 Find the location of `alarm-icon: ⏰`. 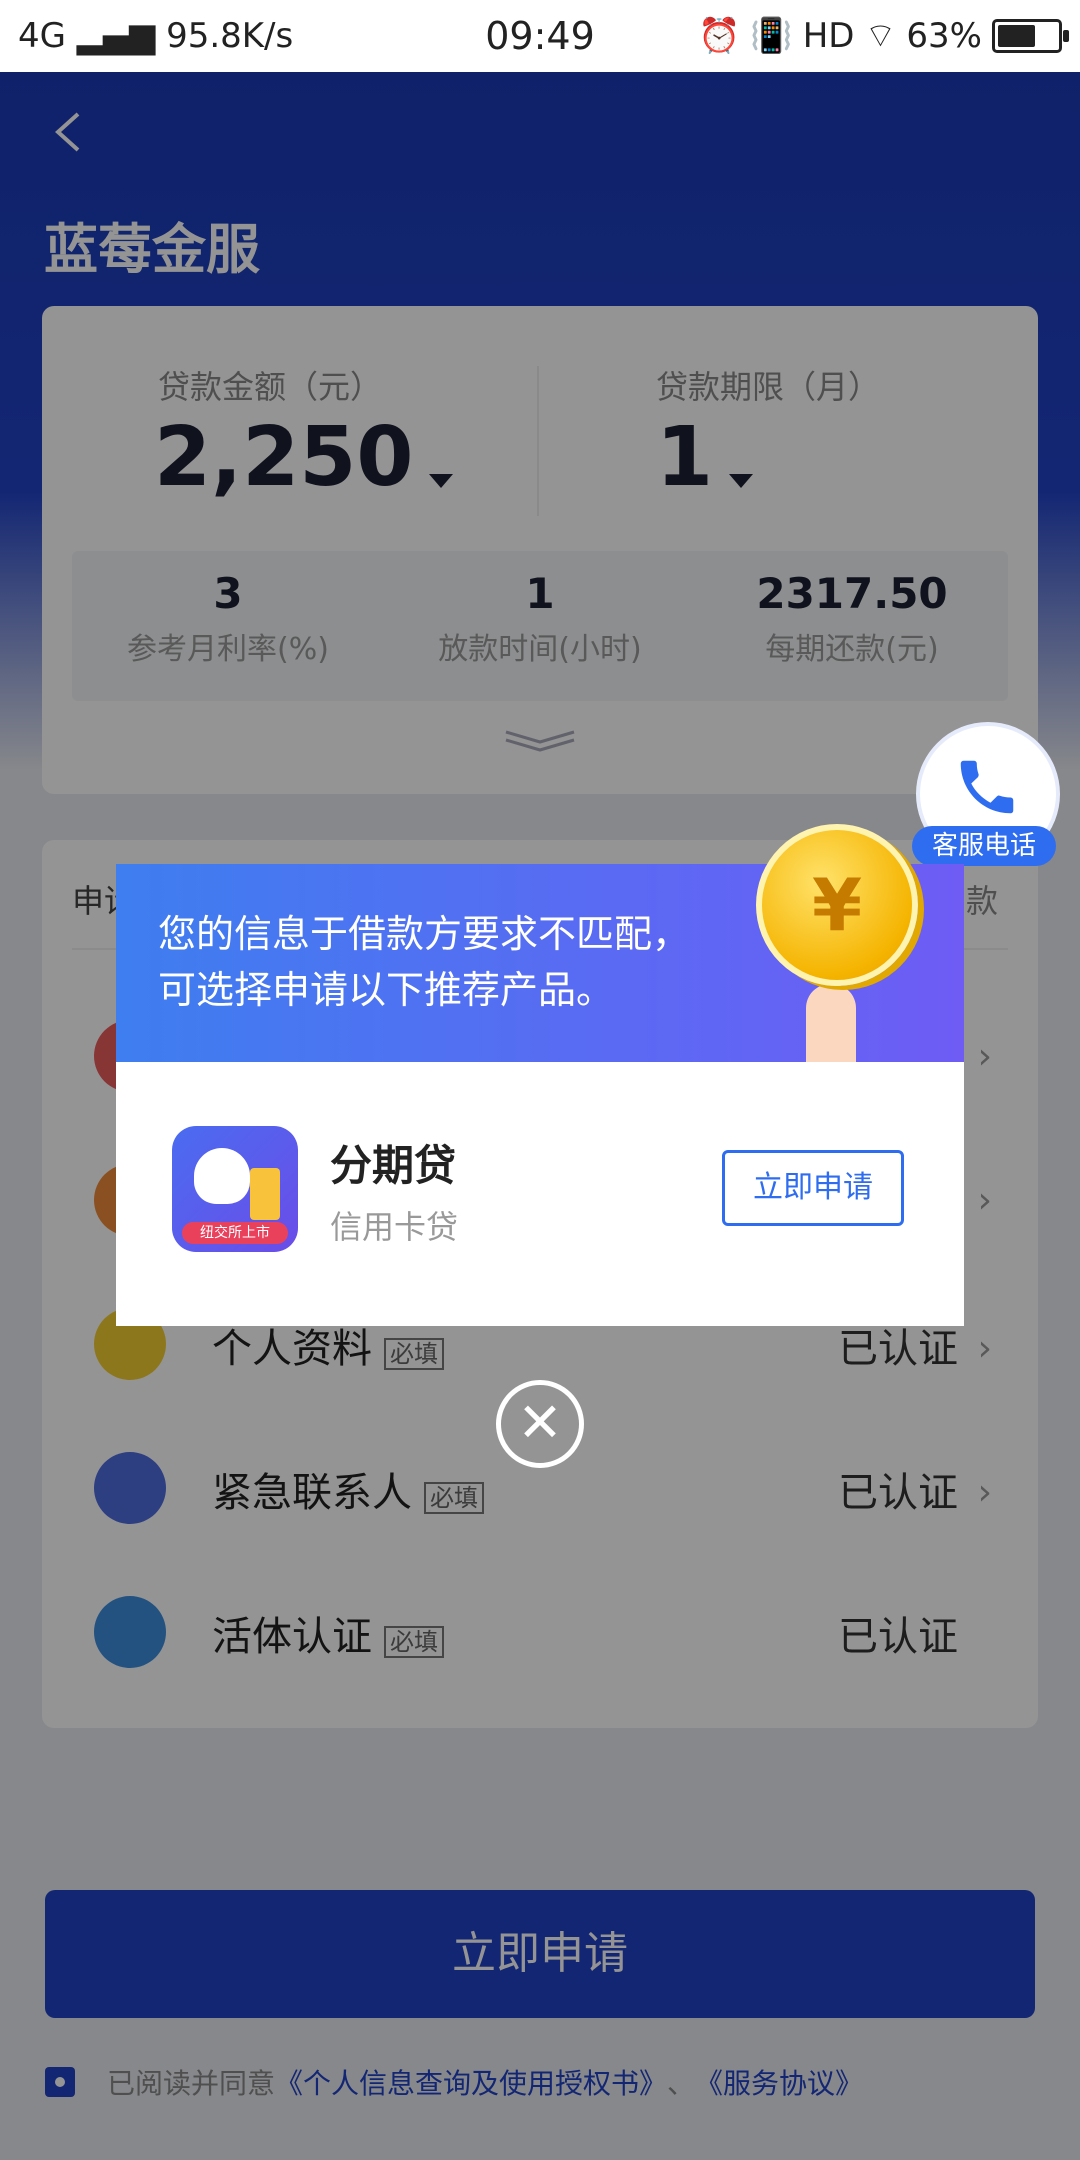

alarm-icon: ⏰ is located at coordinates (719, 35).